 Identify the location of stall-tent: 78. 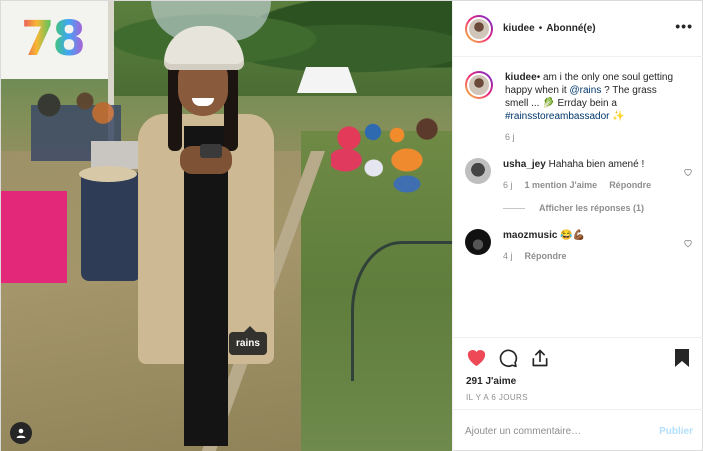
(56, 40).